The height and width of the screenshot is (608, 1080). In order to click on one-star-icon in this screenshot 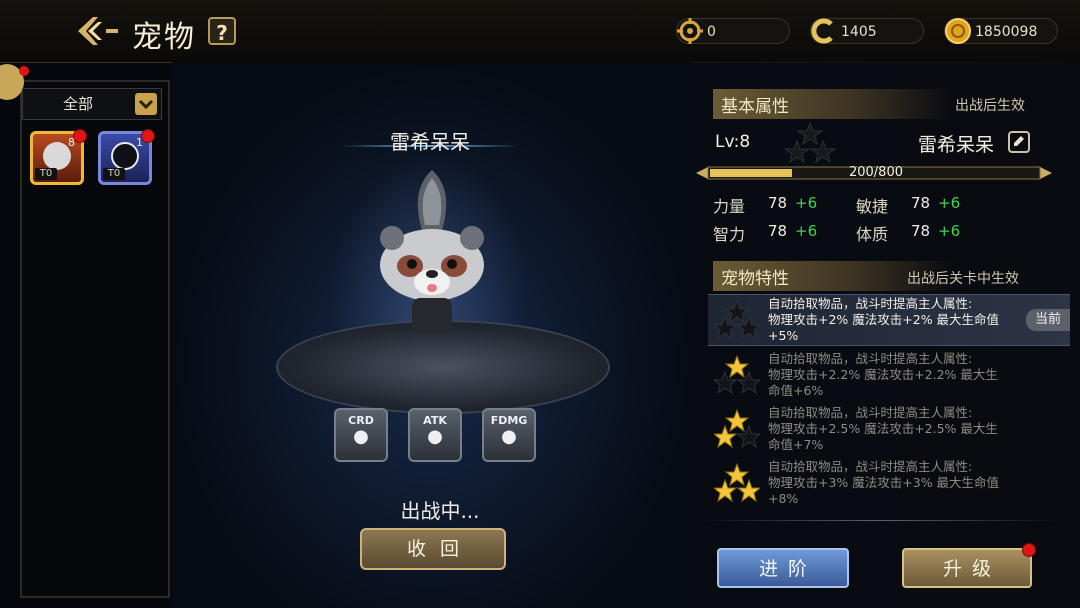, I will do `click(737, 374)`.